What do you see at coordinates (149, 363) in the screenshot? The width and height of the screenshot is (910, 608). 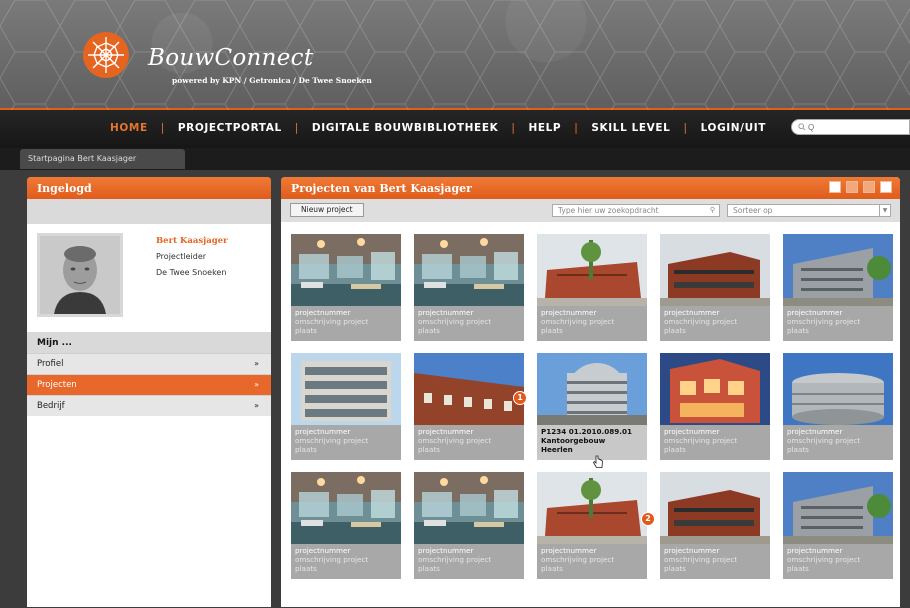 I see `side-menu-item-profiel: Profiel »` at bounding box center [149, 363].